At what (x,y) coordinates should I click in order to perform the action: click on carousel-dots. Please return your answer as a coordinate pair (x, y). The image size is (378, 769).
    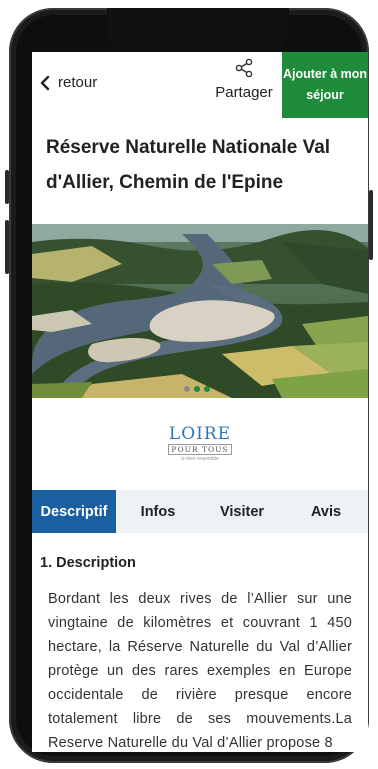
    Looking at the image, I should click on (197, 389).